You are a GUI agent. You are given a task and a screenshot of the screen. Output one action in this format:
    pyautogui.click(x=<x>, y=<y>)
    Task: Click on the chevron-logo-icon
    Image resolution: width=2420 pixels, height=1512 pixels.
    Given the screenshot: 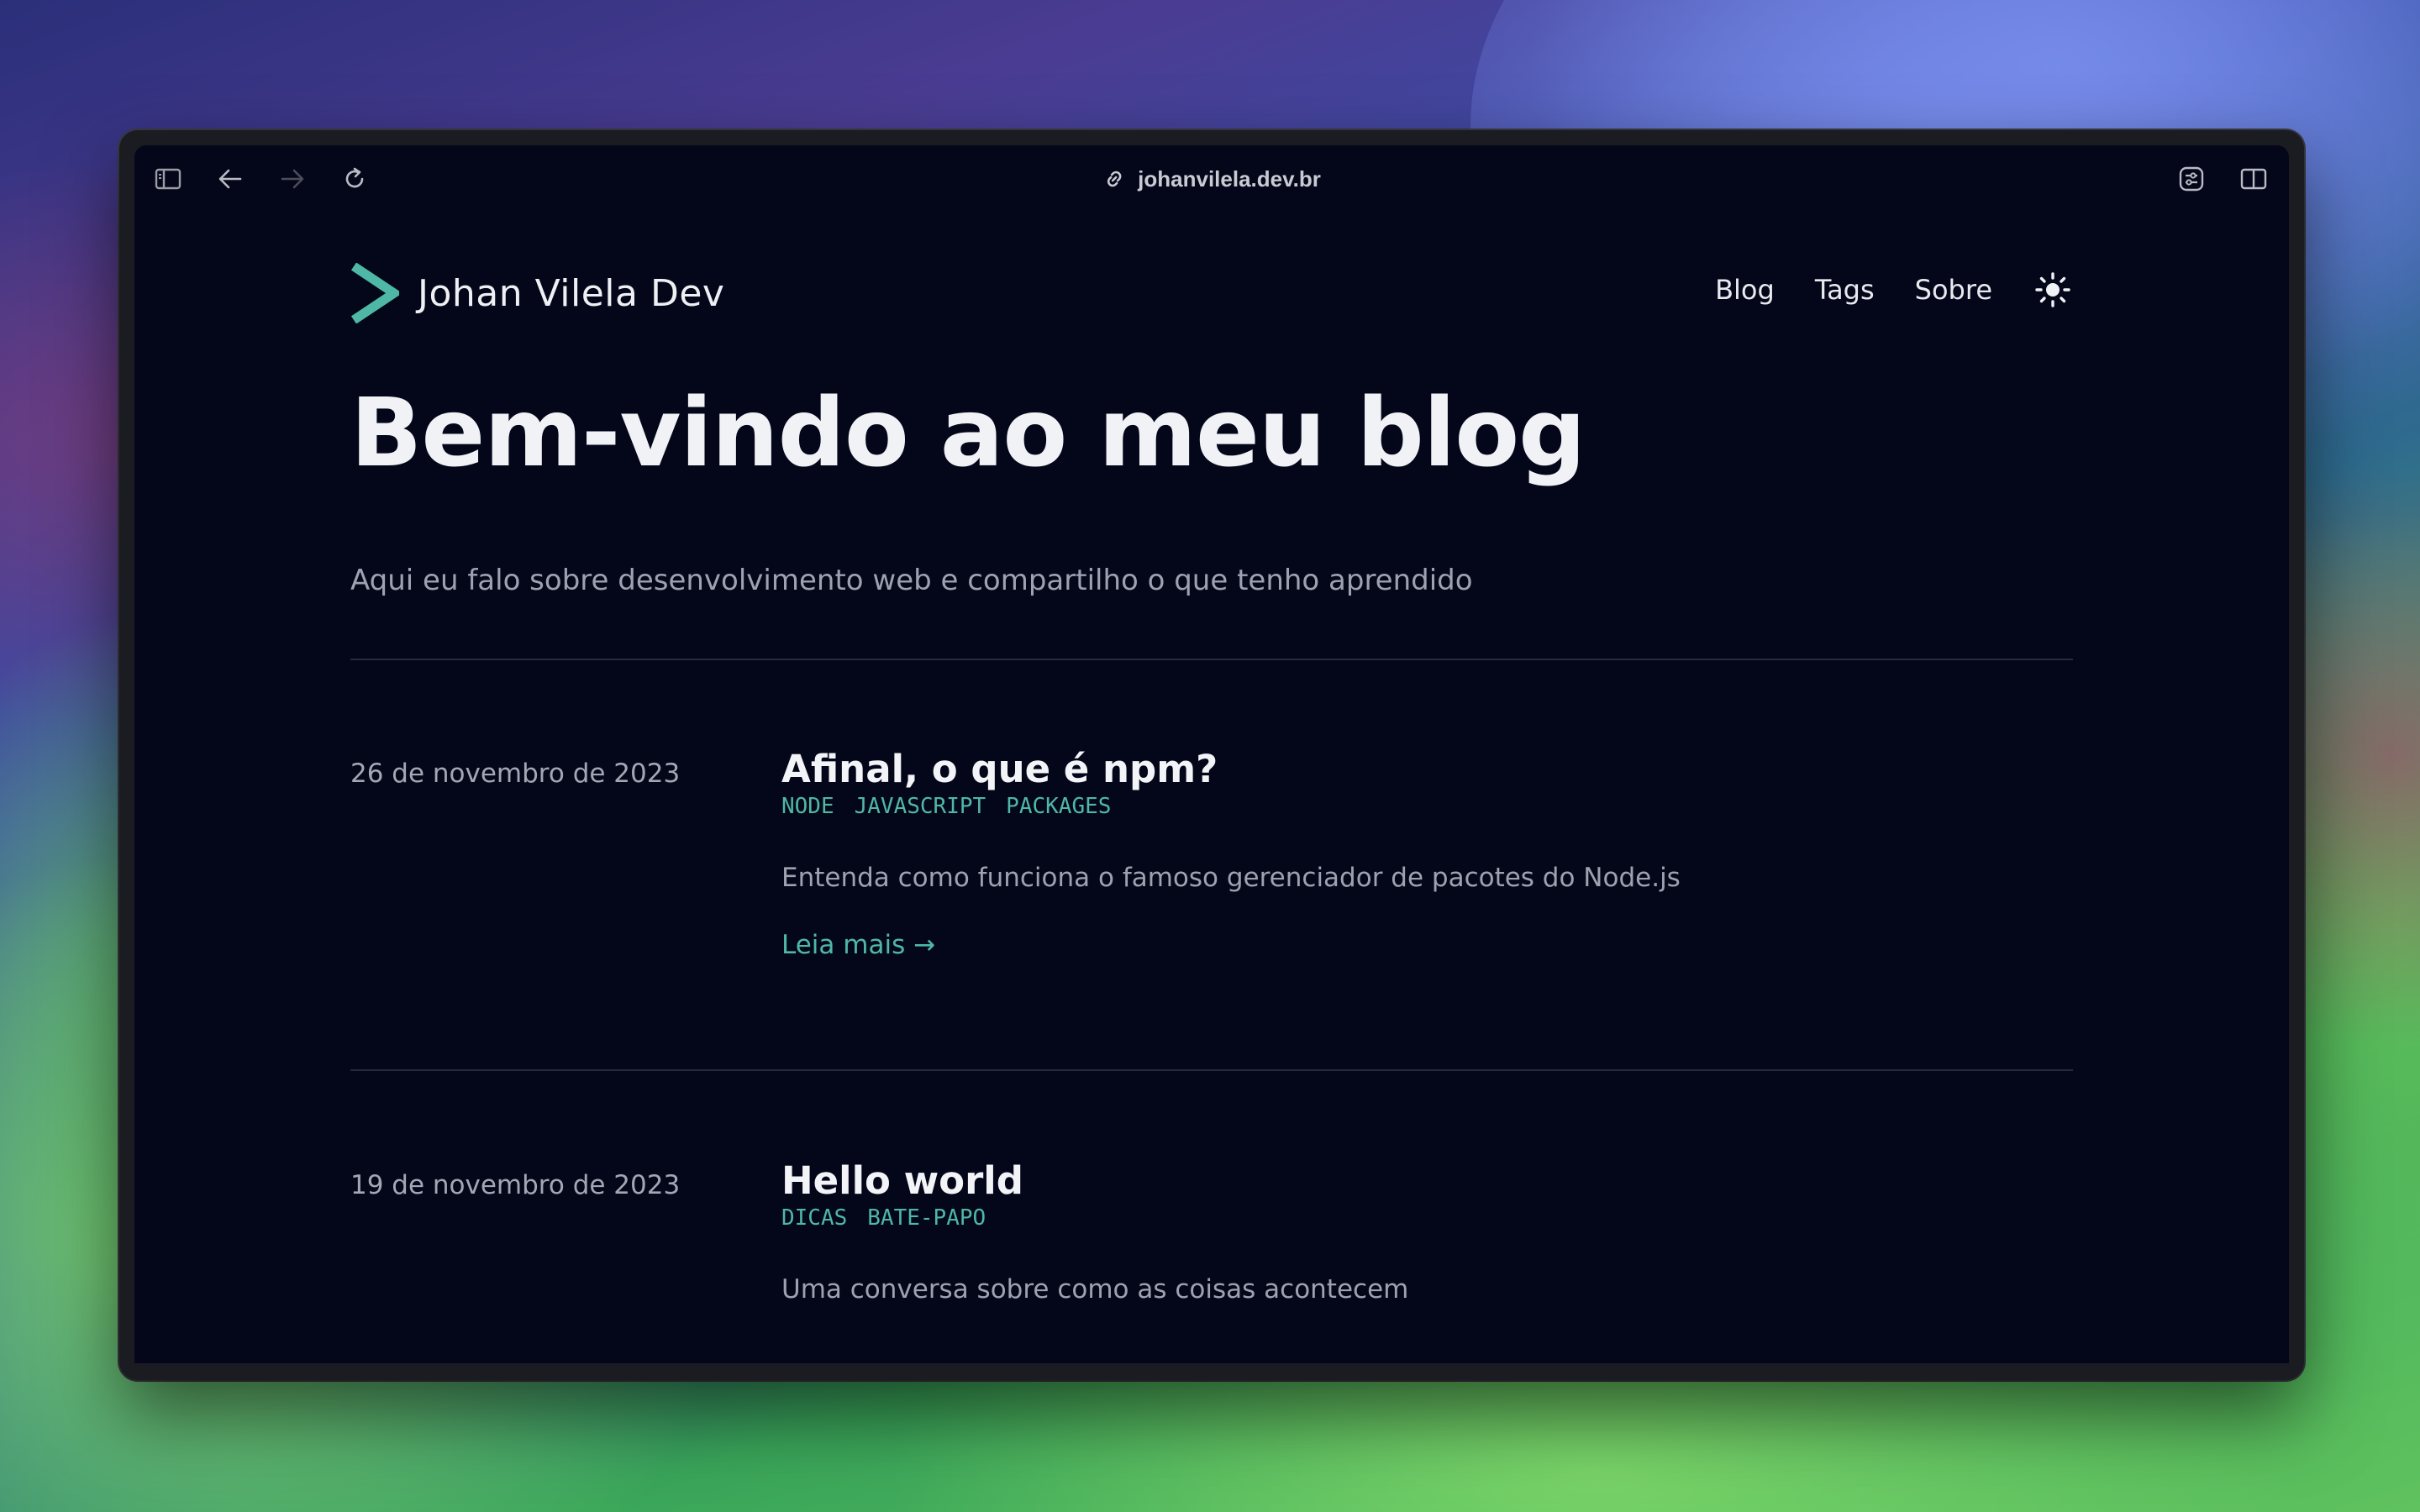 What is the action you would take?
    pyautogui.click(x=374, y=293)
    